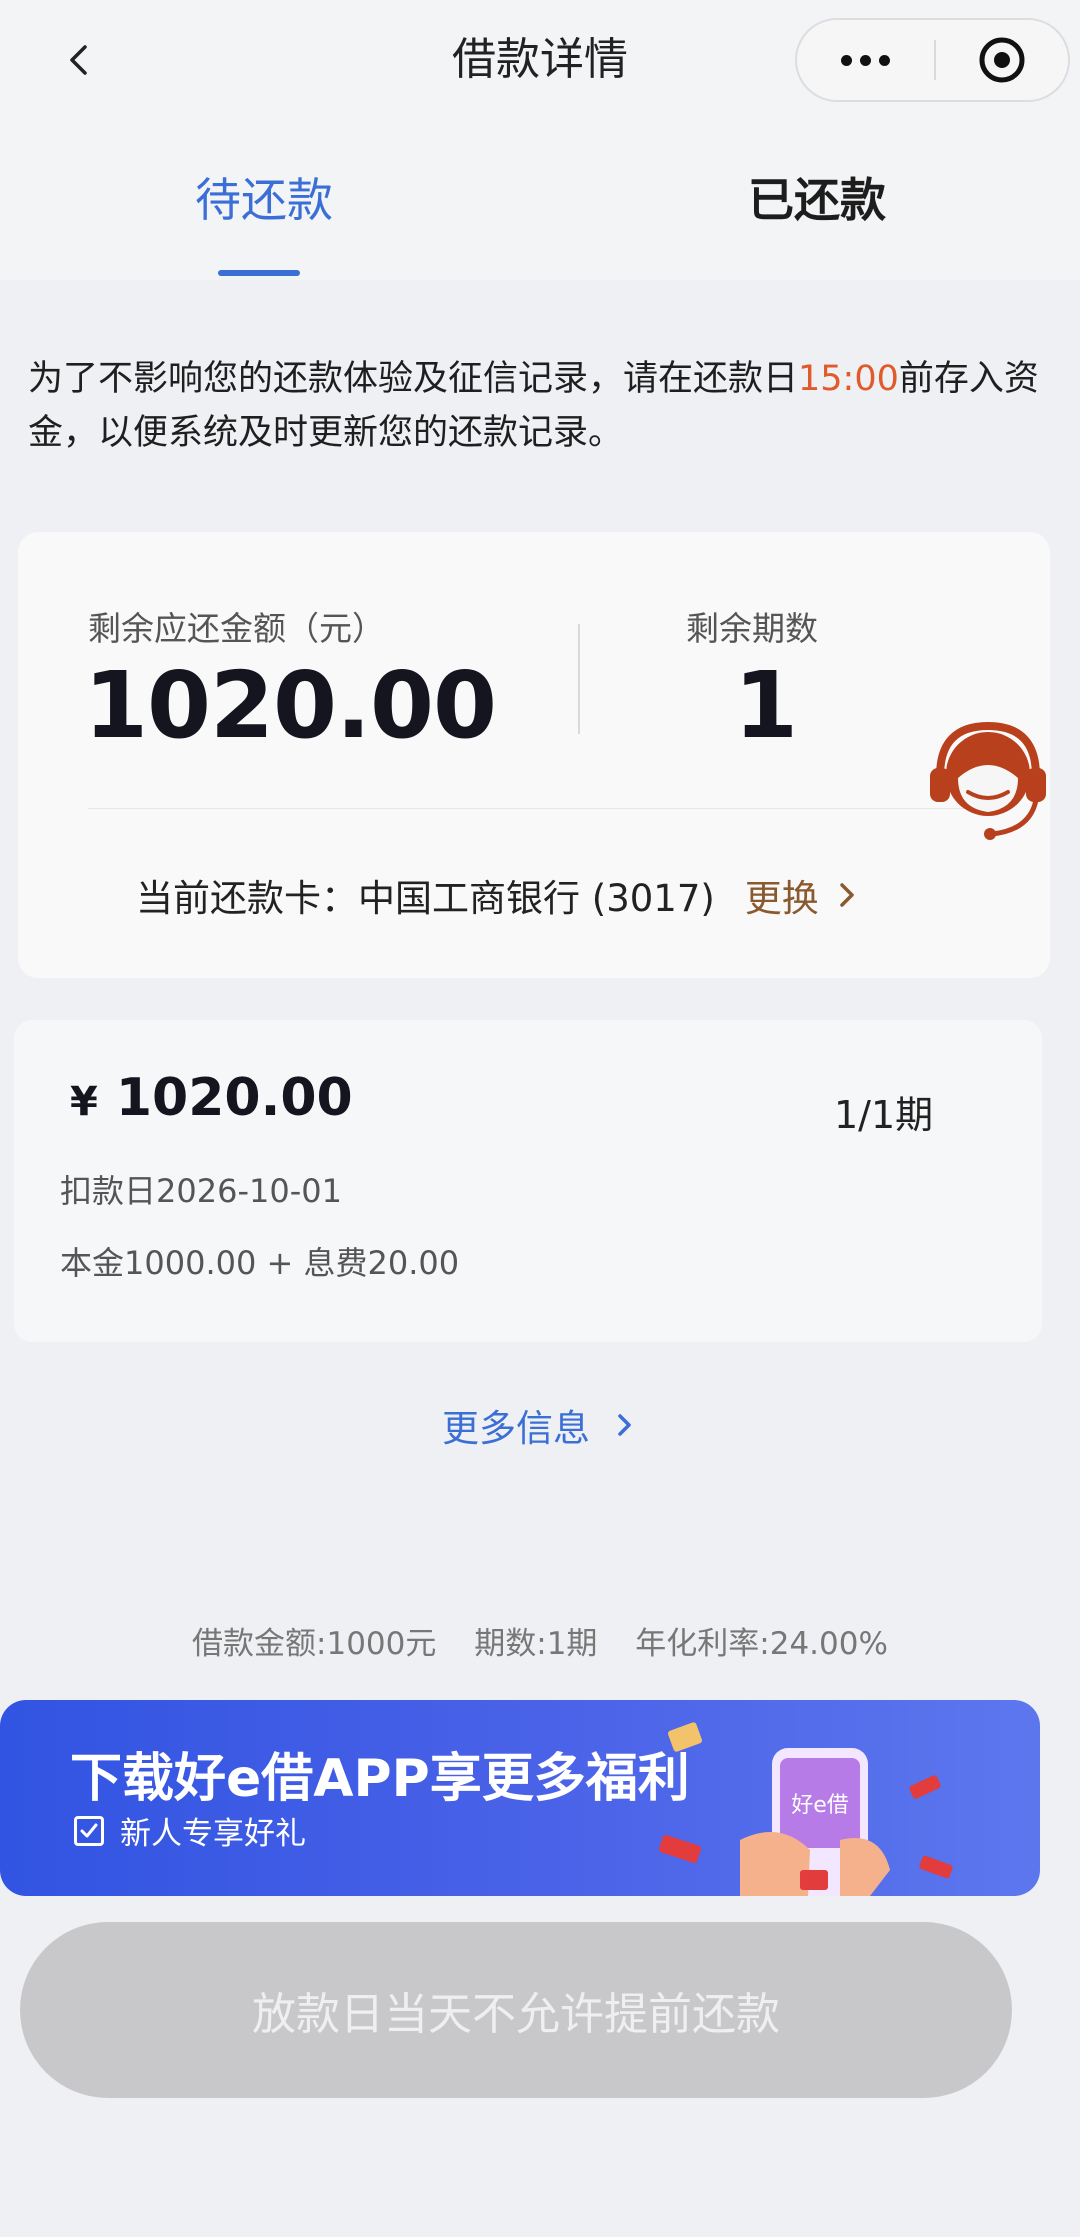 The image size is (1080, 2237). I want to click on prepay-button-disabled: 放款日当天不允许提前还款, so click(516, 2010).